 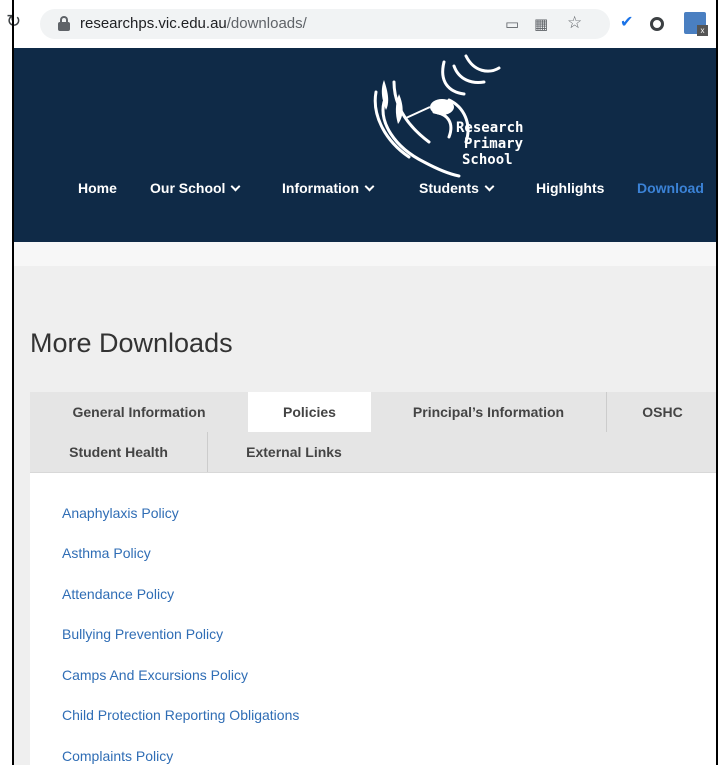 I want to click on tab-oshc: OSHC, so click(x=662, y=412).